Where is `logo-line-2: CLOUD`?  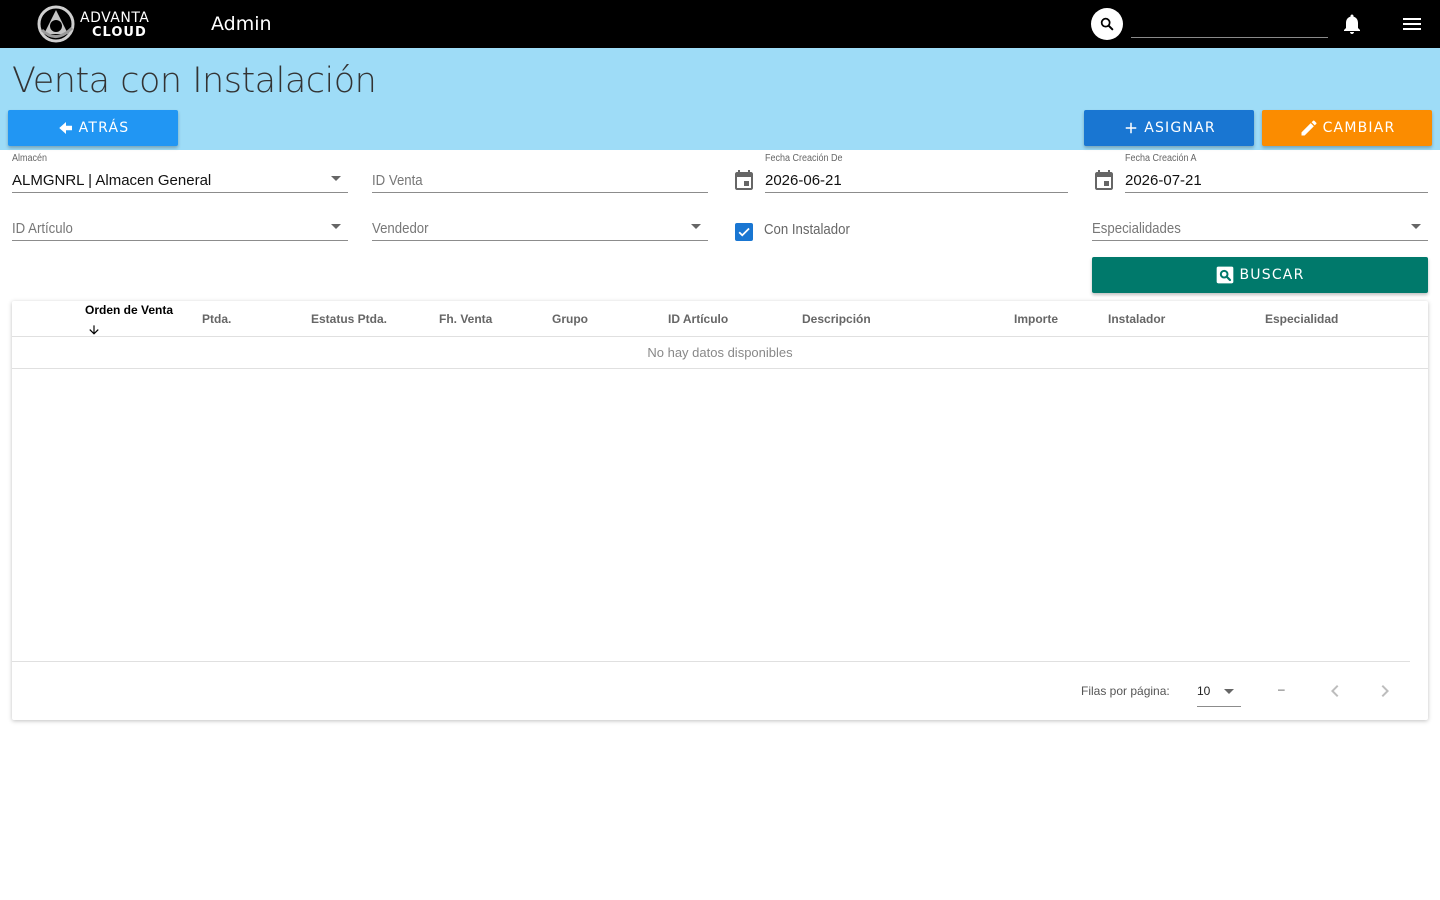 logo-line-2: CLOUD is located at coordinates (119, 32).